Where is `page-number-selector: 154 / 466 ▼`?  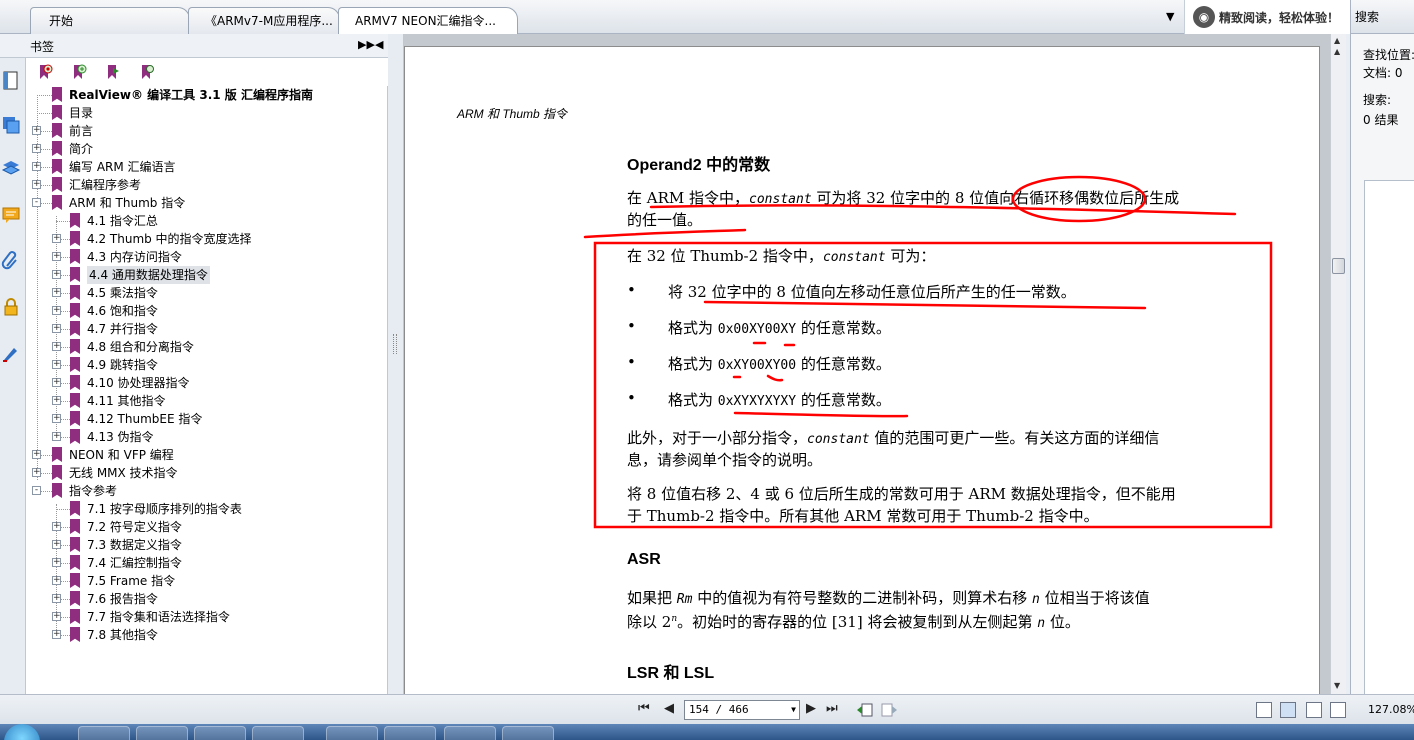
page-number-selector: 154 / 466 ▼ is located at coordinates (742, 710).